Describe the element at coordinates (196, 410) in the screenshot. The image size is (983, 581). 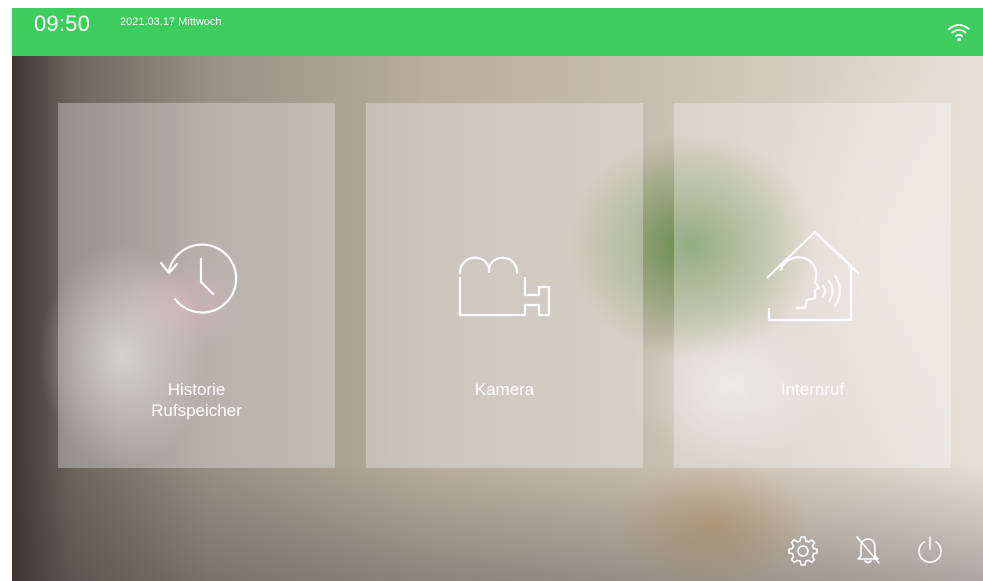
I see `tile-label-line2: Rufspeicher` at that location.